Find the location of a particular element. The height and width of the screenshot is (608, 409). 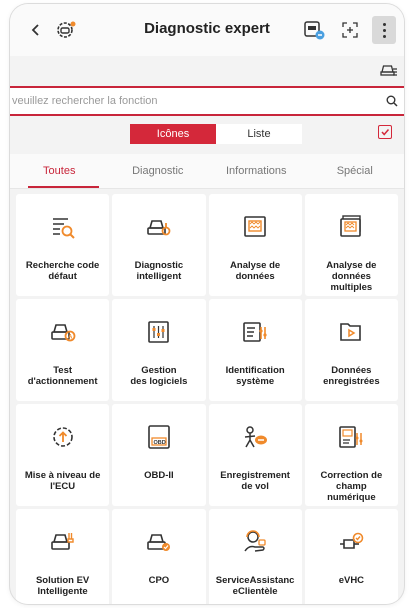

function-tile-customer-service: ServiceAssistanc eClientèle is located at coordinates (255, 556).